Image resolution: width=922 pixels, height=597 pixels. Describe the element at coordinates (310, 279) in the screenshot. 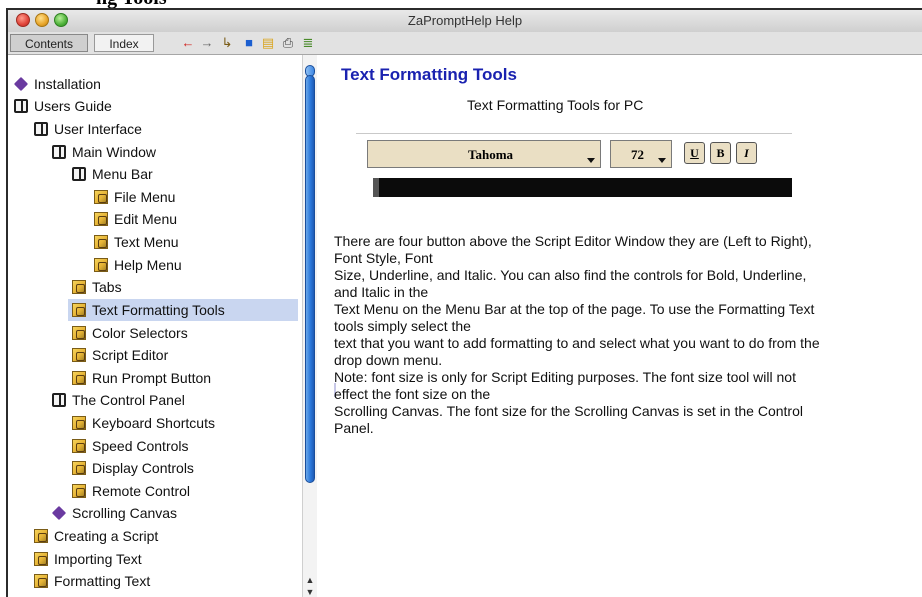

I see `scroll-thumb` at that location.